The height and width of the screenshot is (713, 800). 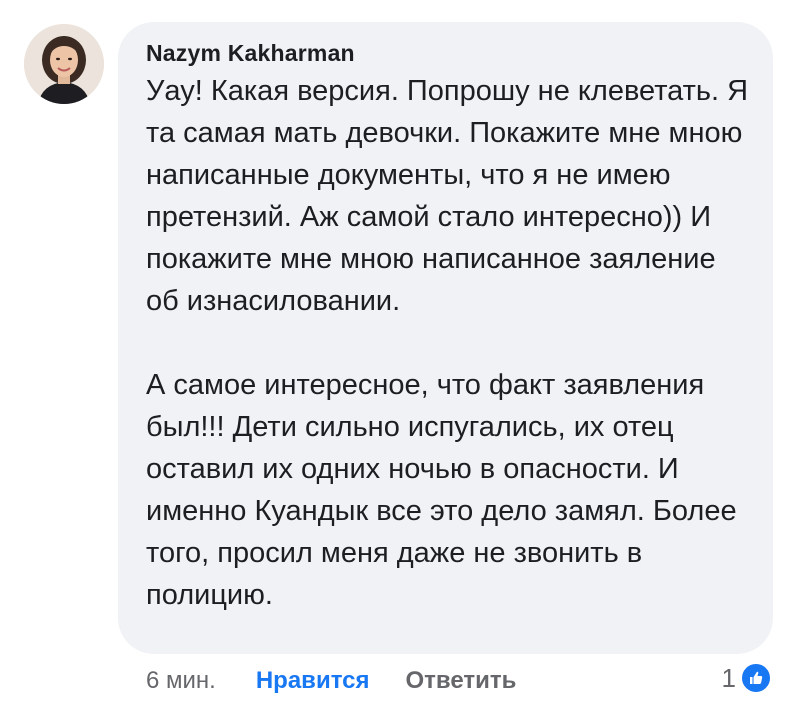 What do you see at coordinates (460, 681) in the screenshot?
I see `reply-button: Ответить` at bounding box center [460, 681].